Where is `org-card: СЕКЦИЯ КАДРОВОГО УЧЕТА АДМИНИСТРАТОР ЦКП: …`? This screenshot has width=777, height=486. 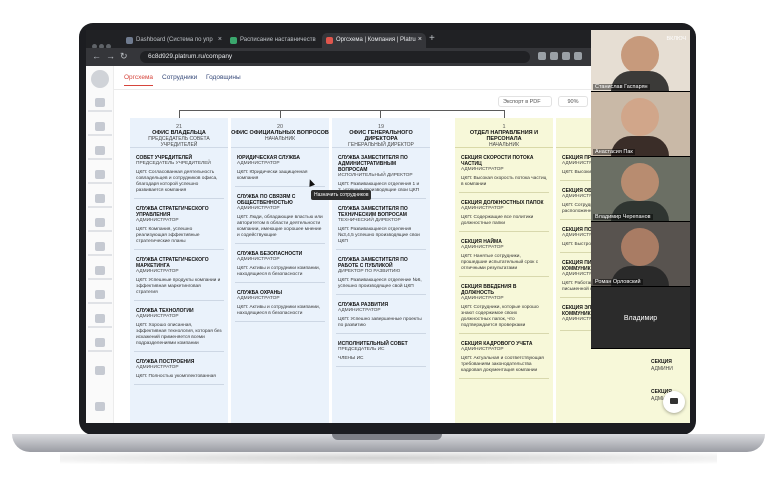 org-card: СЕКЦИЯ КАДРОВОГО УЧЕТА АДМИНИСТРАТОР ЦКП: … is located at coordinates (504, 358).